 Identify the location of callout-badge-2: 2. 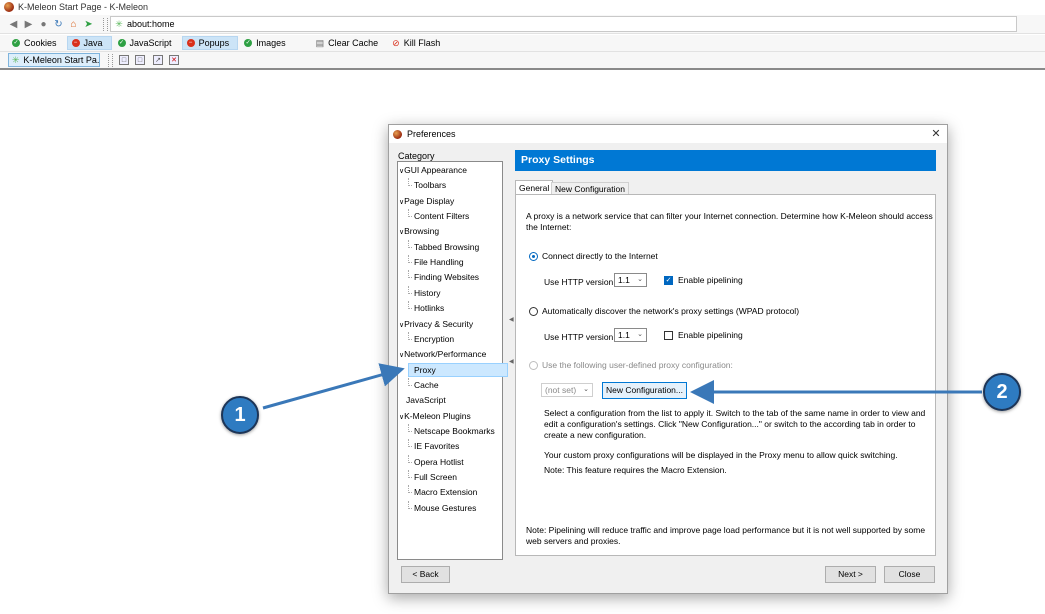
(1002, 392).